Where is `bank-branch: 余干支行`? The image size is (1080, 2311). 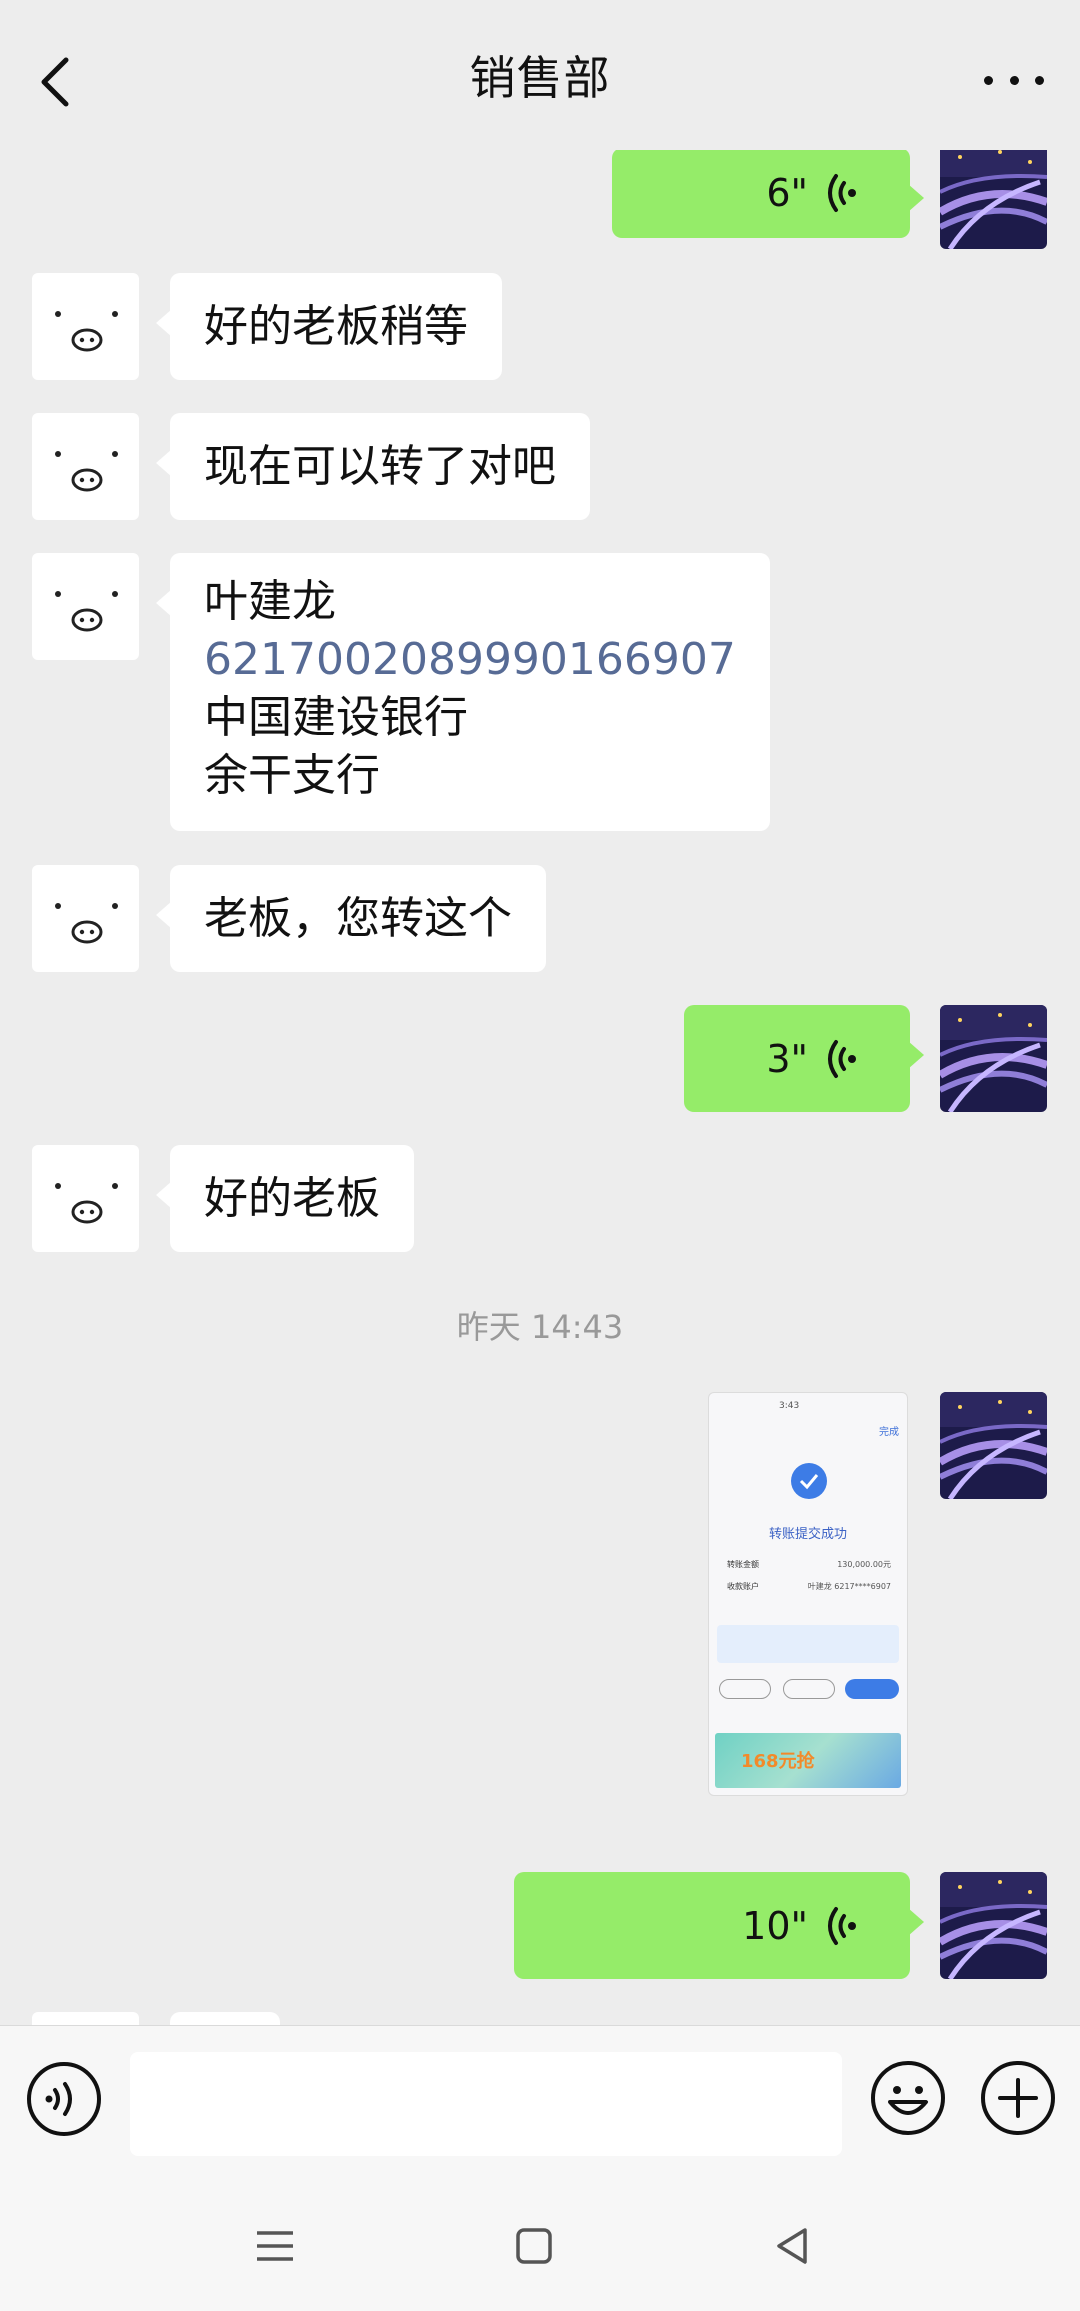 bank-branch: 余干支行 is located at coordinates (292, 775).